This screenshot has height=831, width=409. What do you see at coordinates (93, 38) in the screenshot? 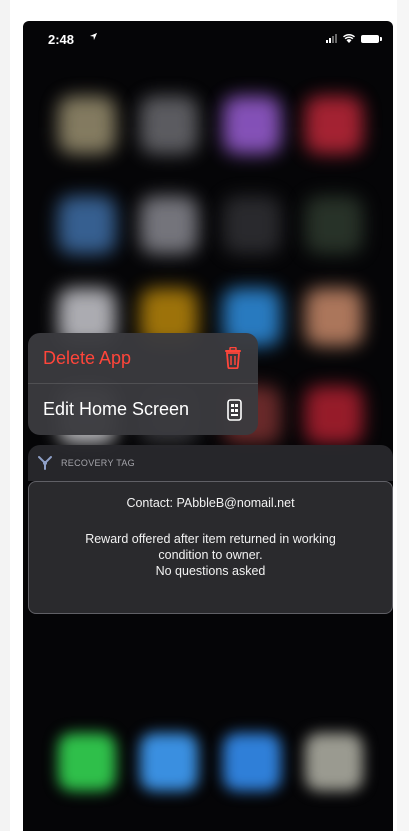
I see `location-arrow-icon` at bounding box center [93, 38].